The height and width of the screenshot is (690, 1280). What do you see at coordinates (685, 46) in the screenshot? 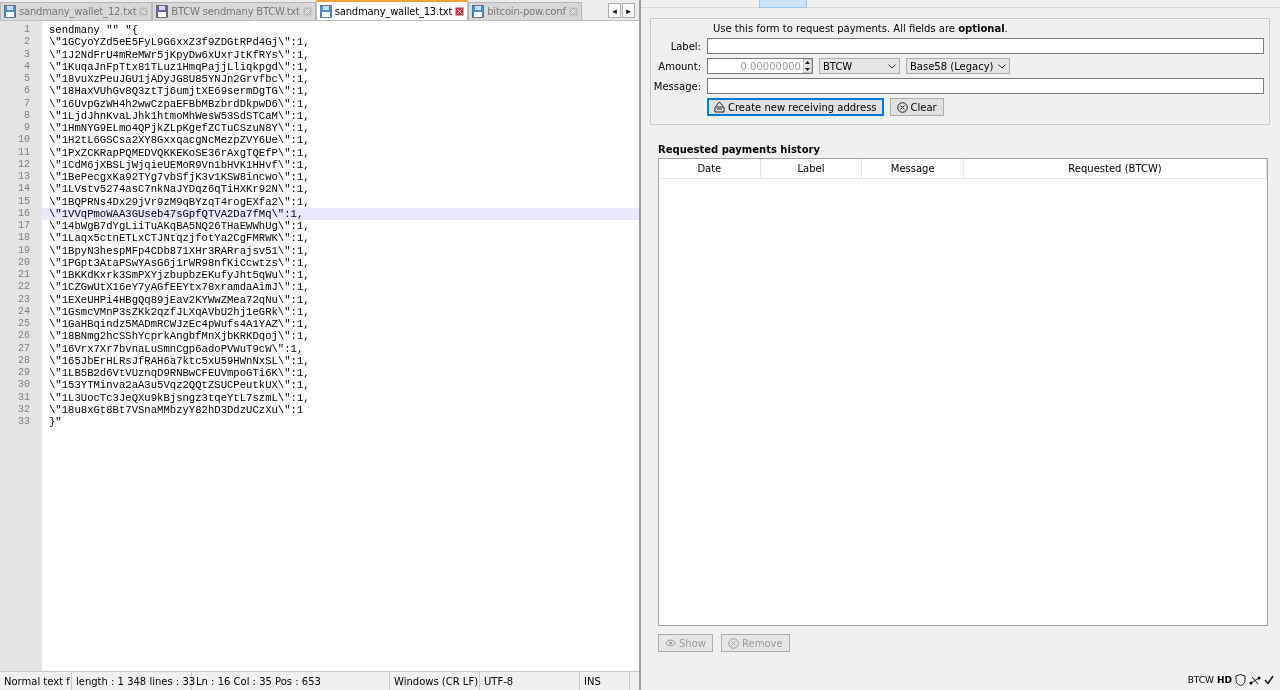
I see `field-label: Label:` at bounding box center [685, 46].